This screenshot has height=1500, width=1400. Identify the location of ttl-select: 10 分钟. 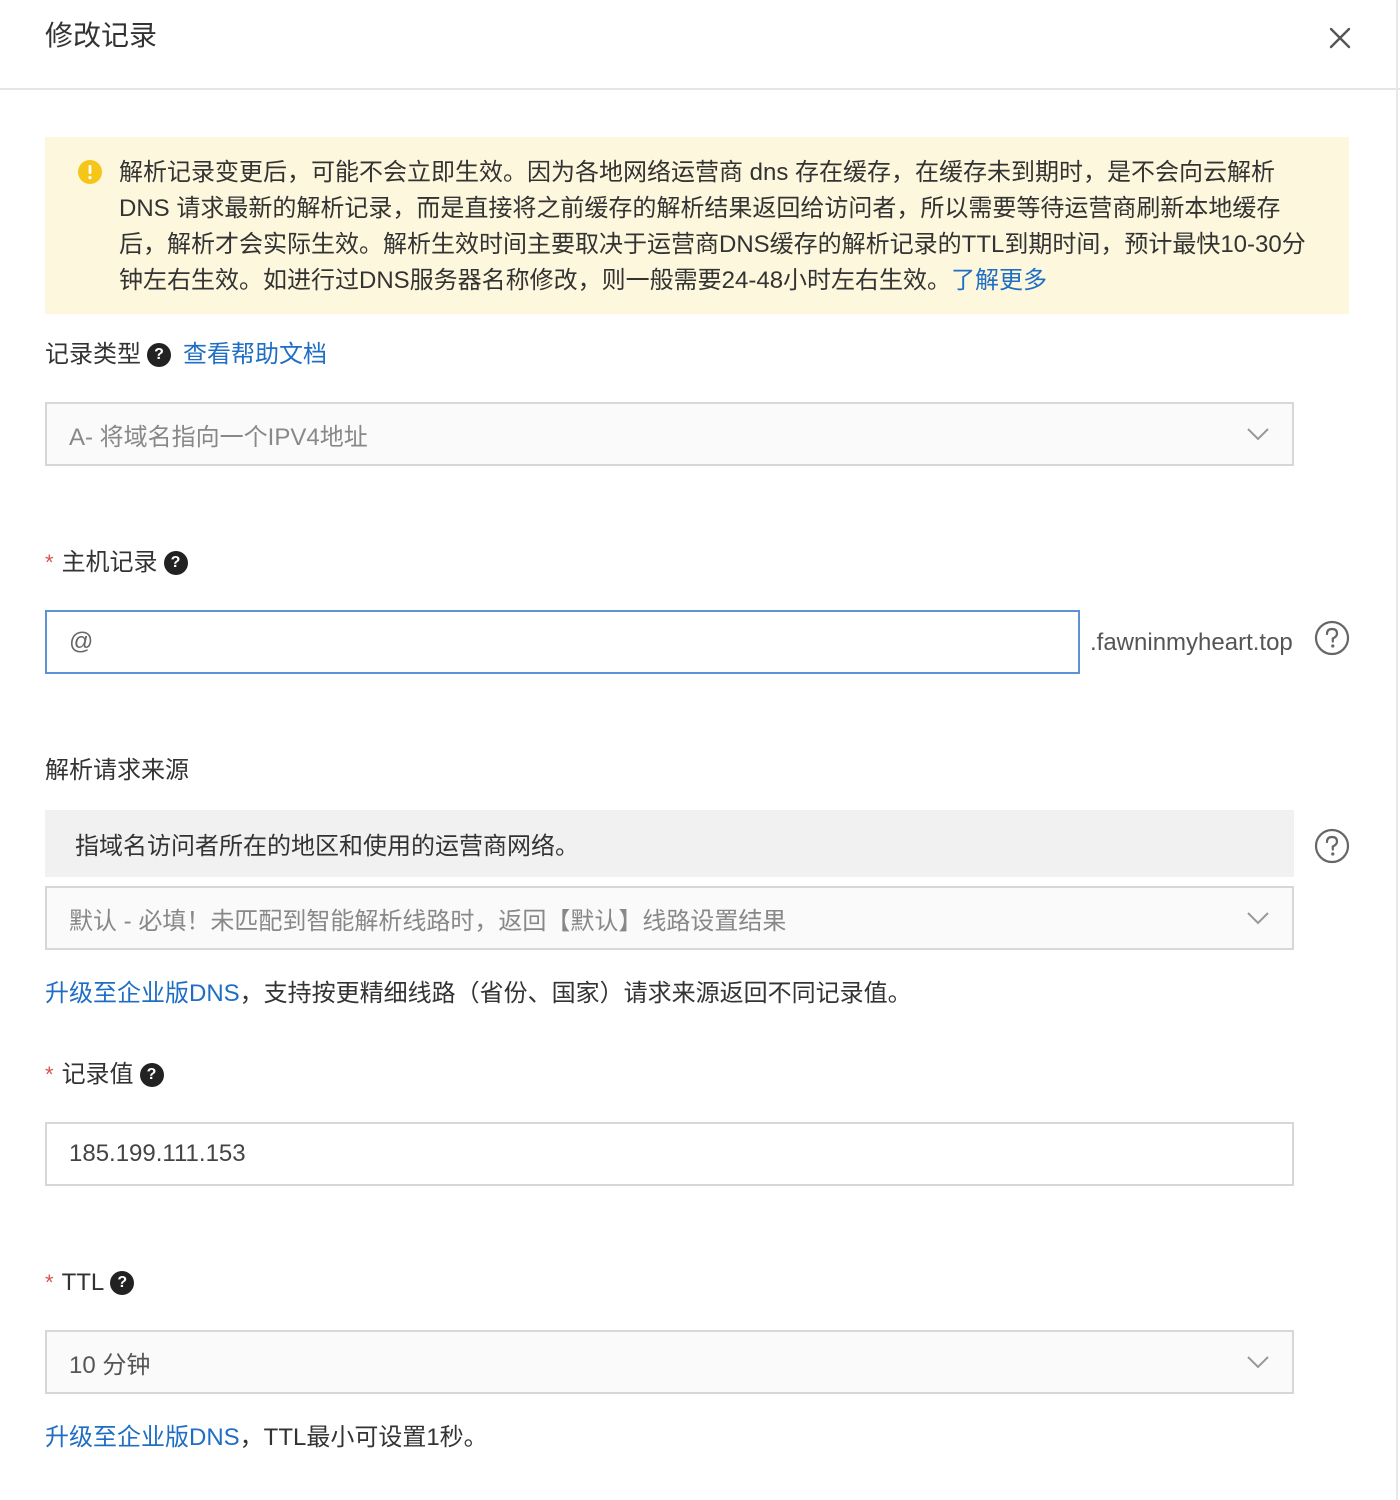
(669, 1362).